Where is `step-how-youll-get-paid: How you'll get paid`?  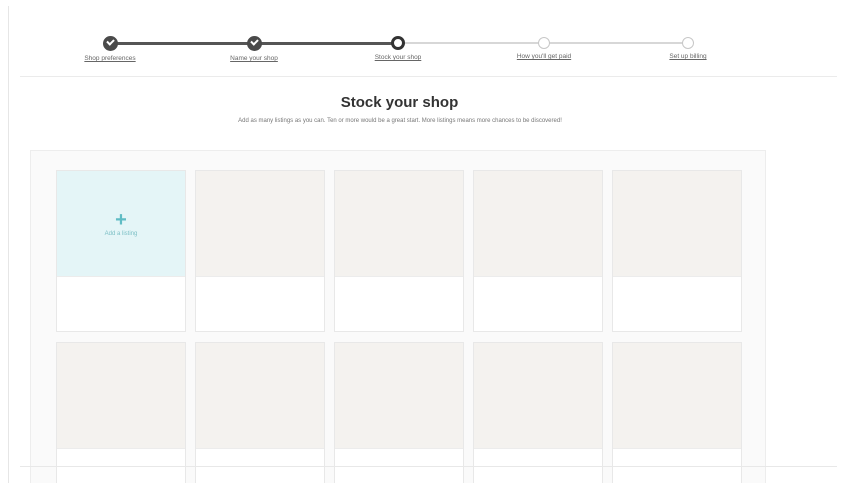 step-how-youll-get-paid: How you'll get paid is located at coordinates (544, 47).